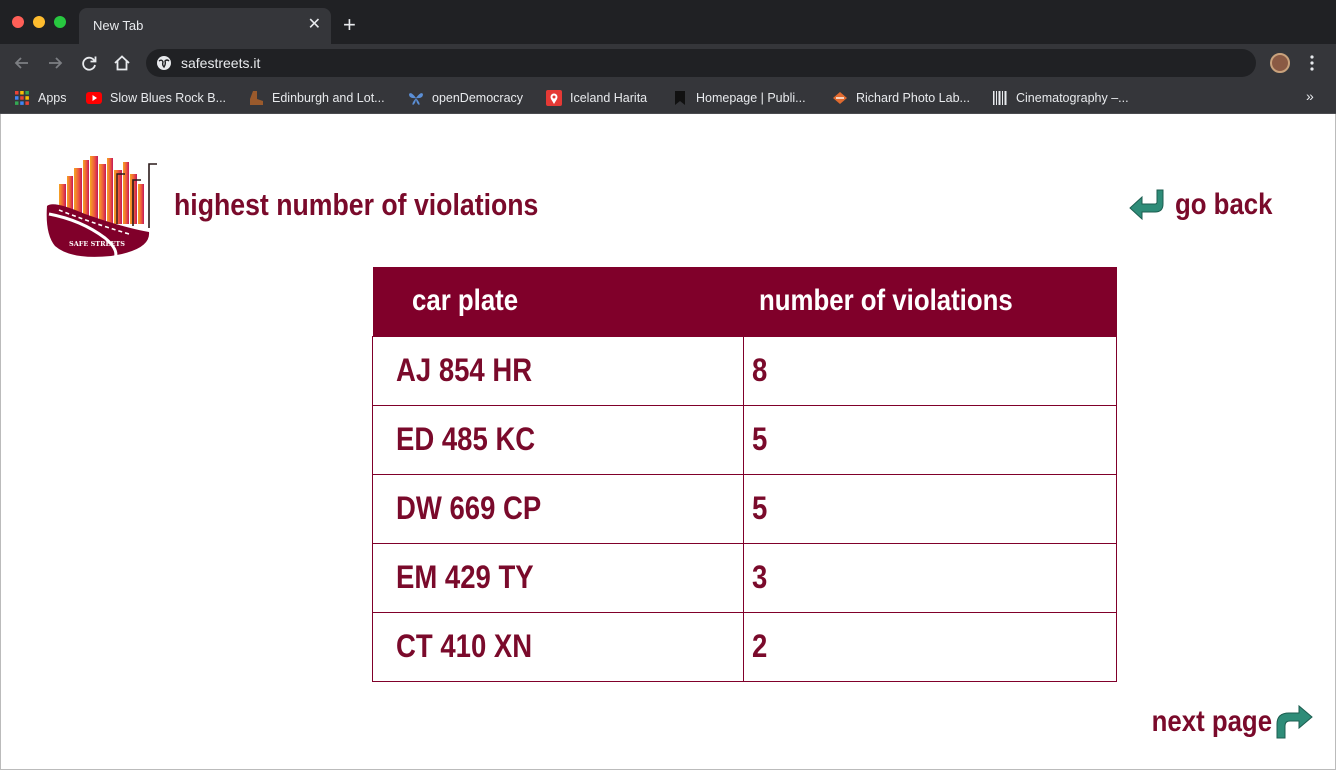 This screenshot has height=770, width=1336. I want to click on table-row: DW 669 CP 5, so click(744, 508).